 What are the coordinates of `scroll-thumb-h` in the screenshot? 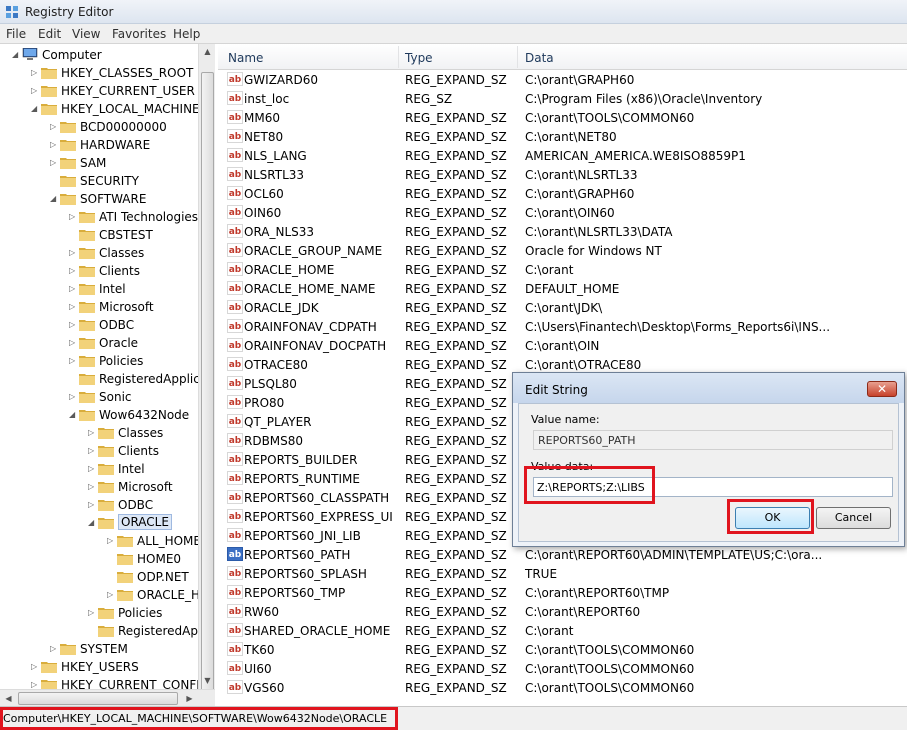 It's located at (98, 698).